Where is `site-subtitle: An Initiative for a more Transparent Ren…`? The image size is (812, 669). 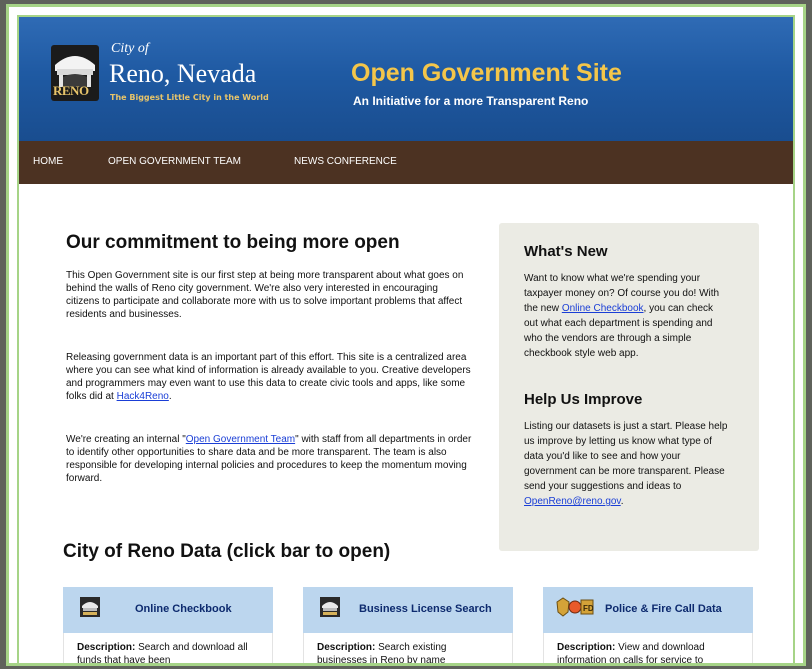 site-subtitle: An Initiative for a more Transparent Ren… is located at coordinates (471, 101).